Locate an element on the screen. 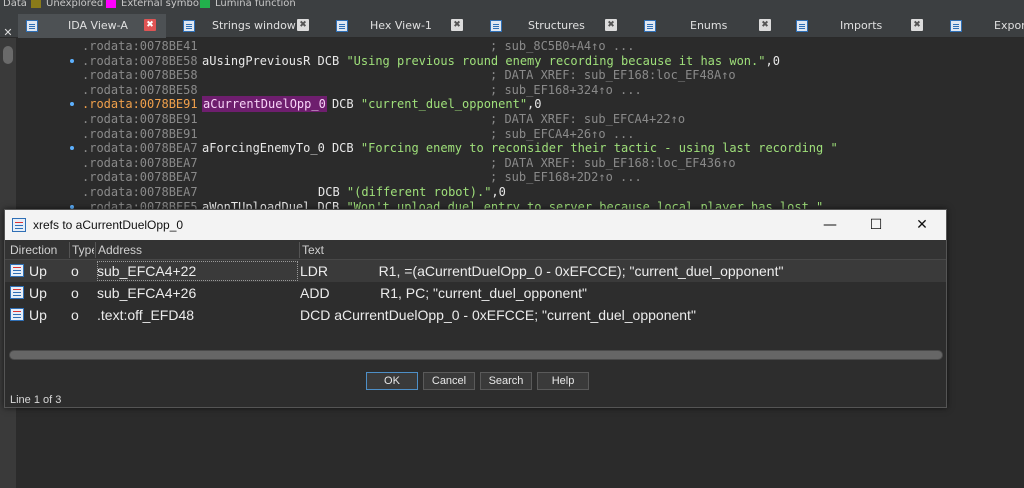 Image resolution: width=1024 pixels, height=488 pixels. listing-icon is located at coordinates (32, 26).